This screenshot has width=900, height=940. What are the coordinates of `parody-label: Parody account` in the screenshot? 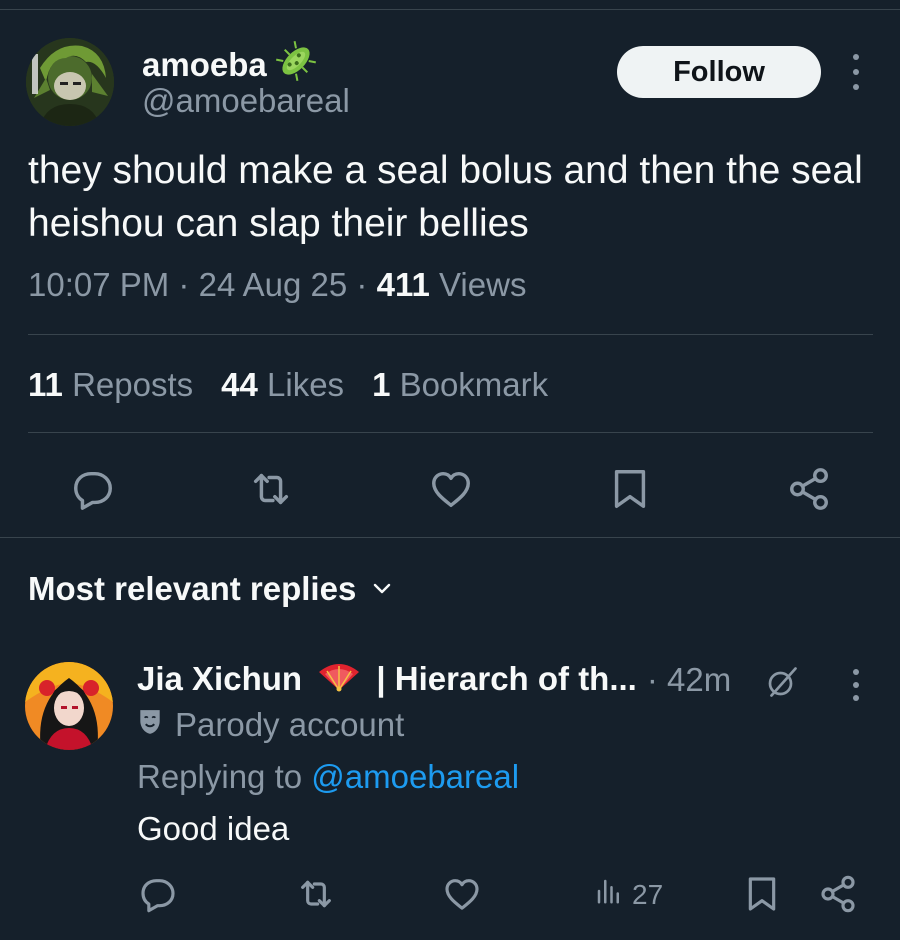 It's located at (270, 725).